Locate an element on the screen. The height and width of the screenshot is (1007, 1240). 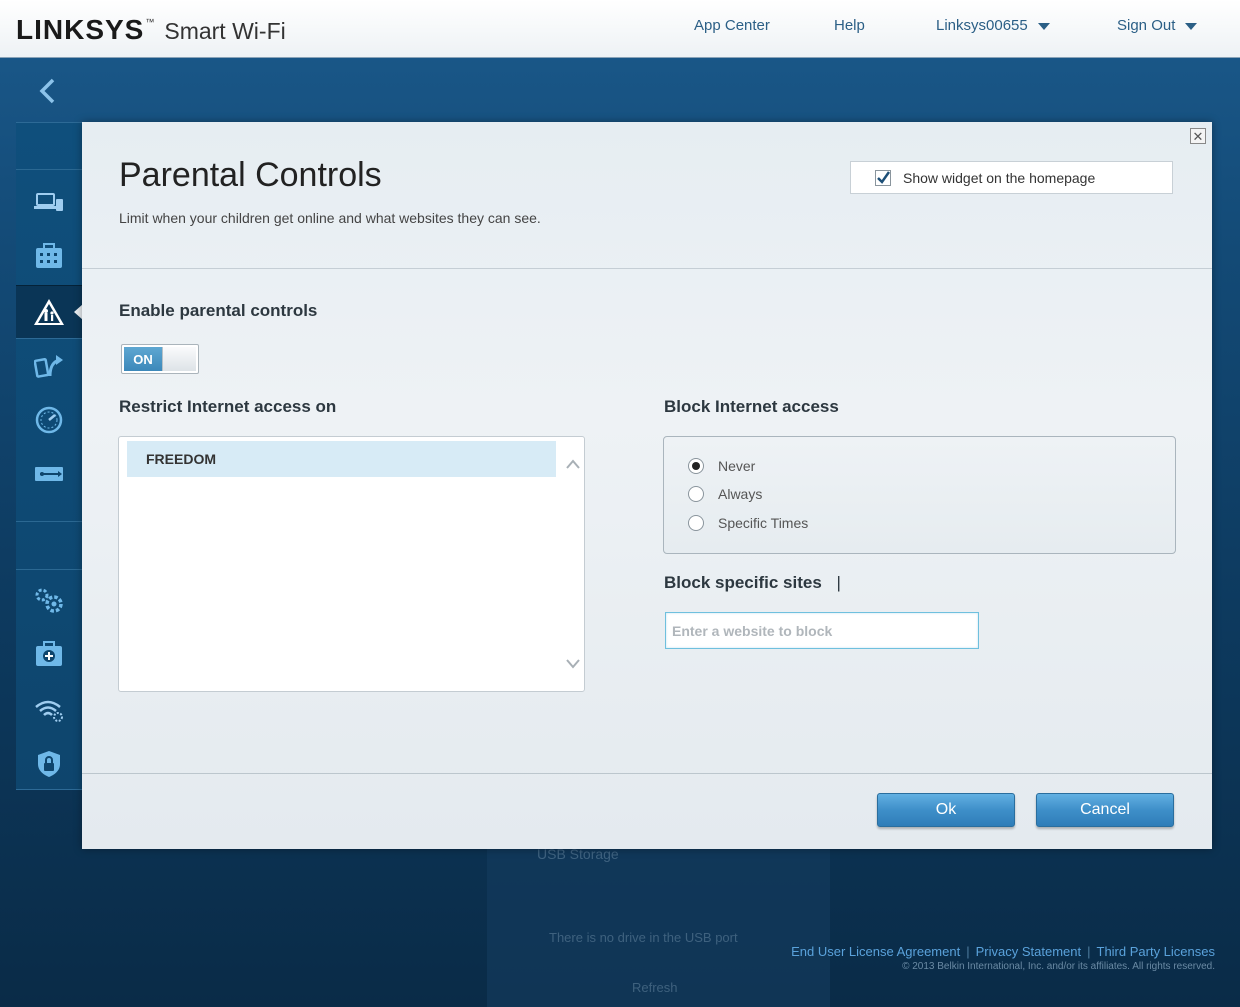
background-empty-text: There is no drive in the USB port is located at coordinates (643, 937).